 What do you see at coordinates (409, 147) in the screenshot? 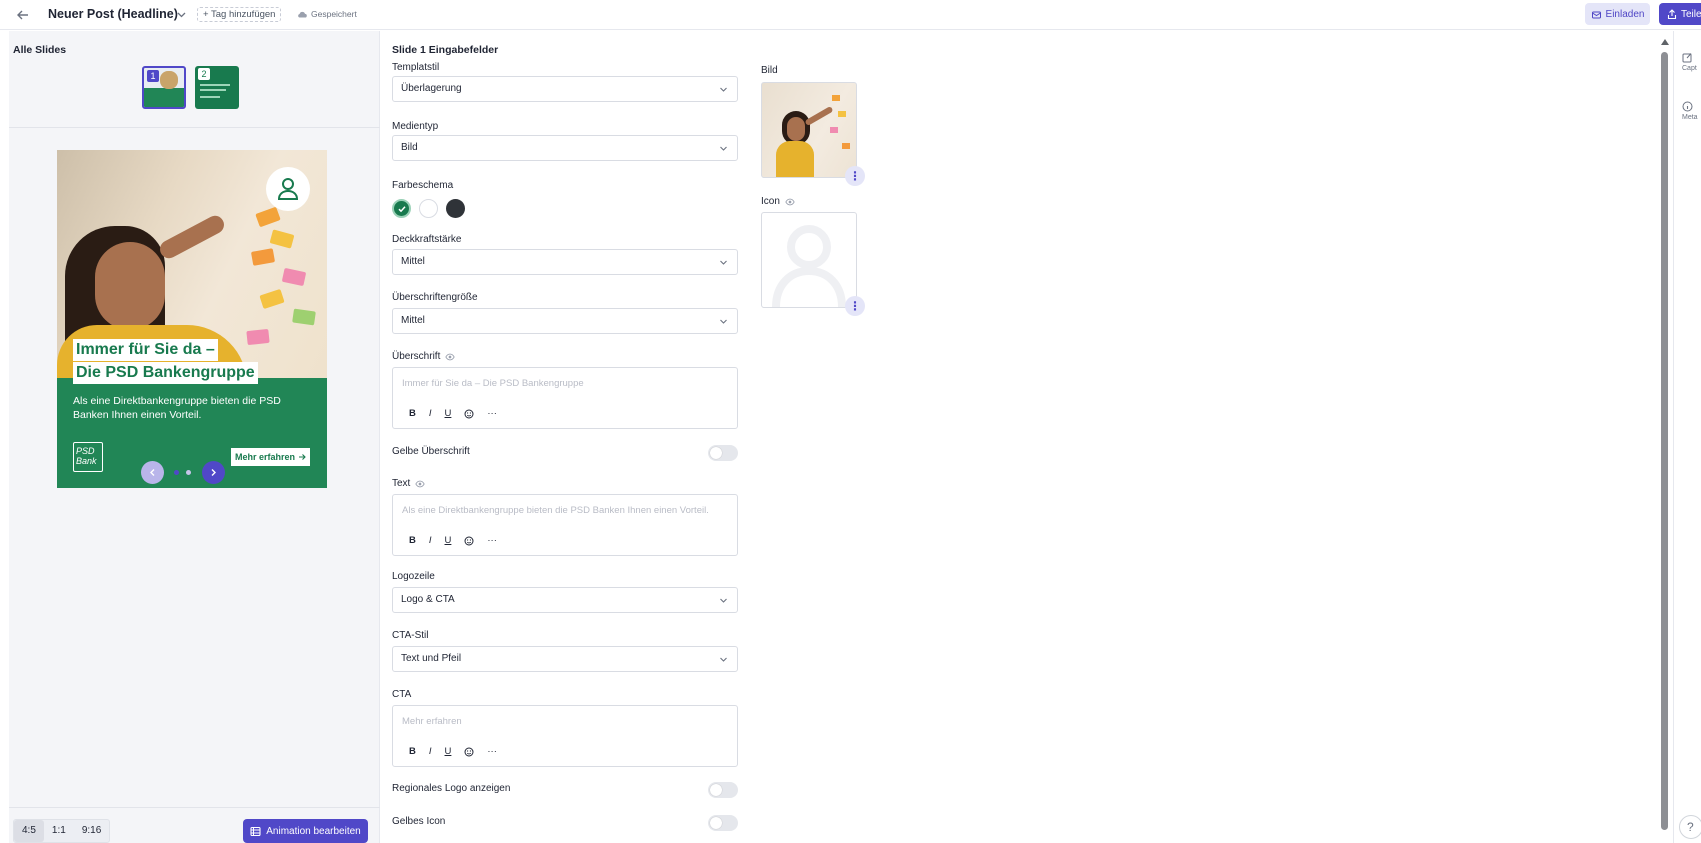
I see `media-type-value: Bild` at bounding box center [409, 147].